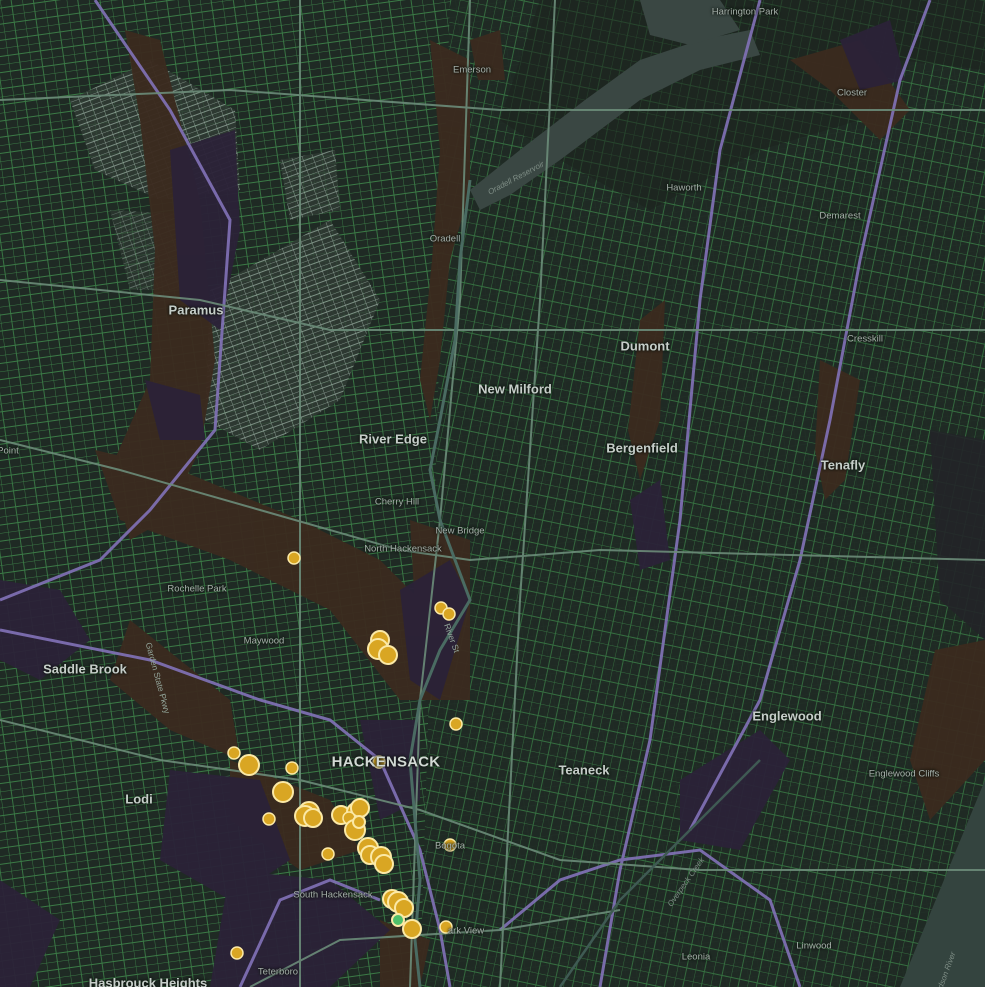  Describe the element at coordinates (445, 239) in the screenshot. I see `place-label-oradell: Oradell` at that location.